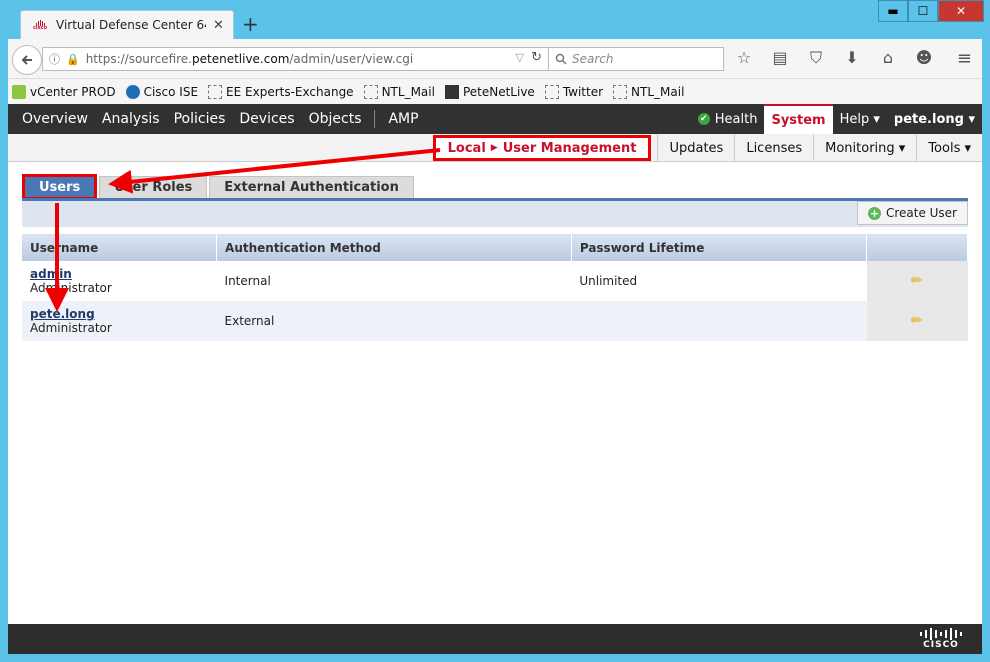 The height and width of the screenshot is (662, 990). What do you see at coordinates (728, 119) in the screenshot?
I see `nav-health: ✔ Health` at bounding box center [728, 119].